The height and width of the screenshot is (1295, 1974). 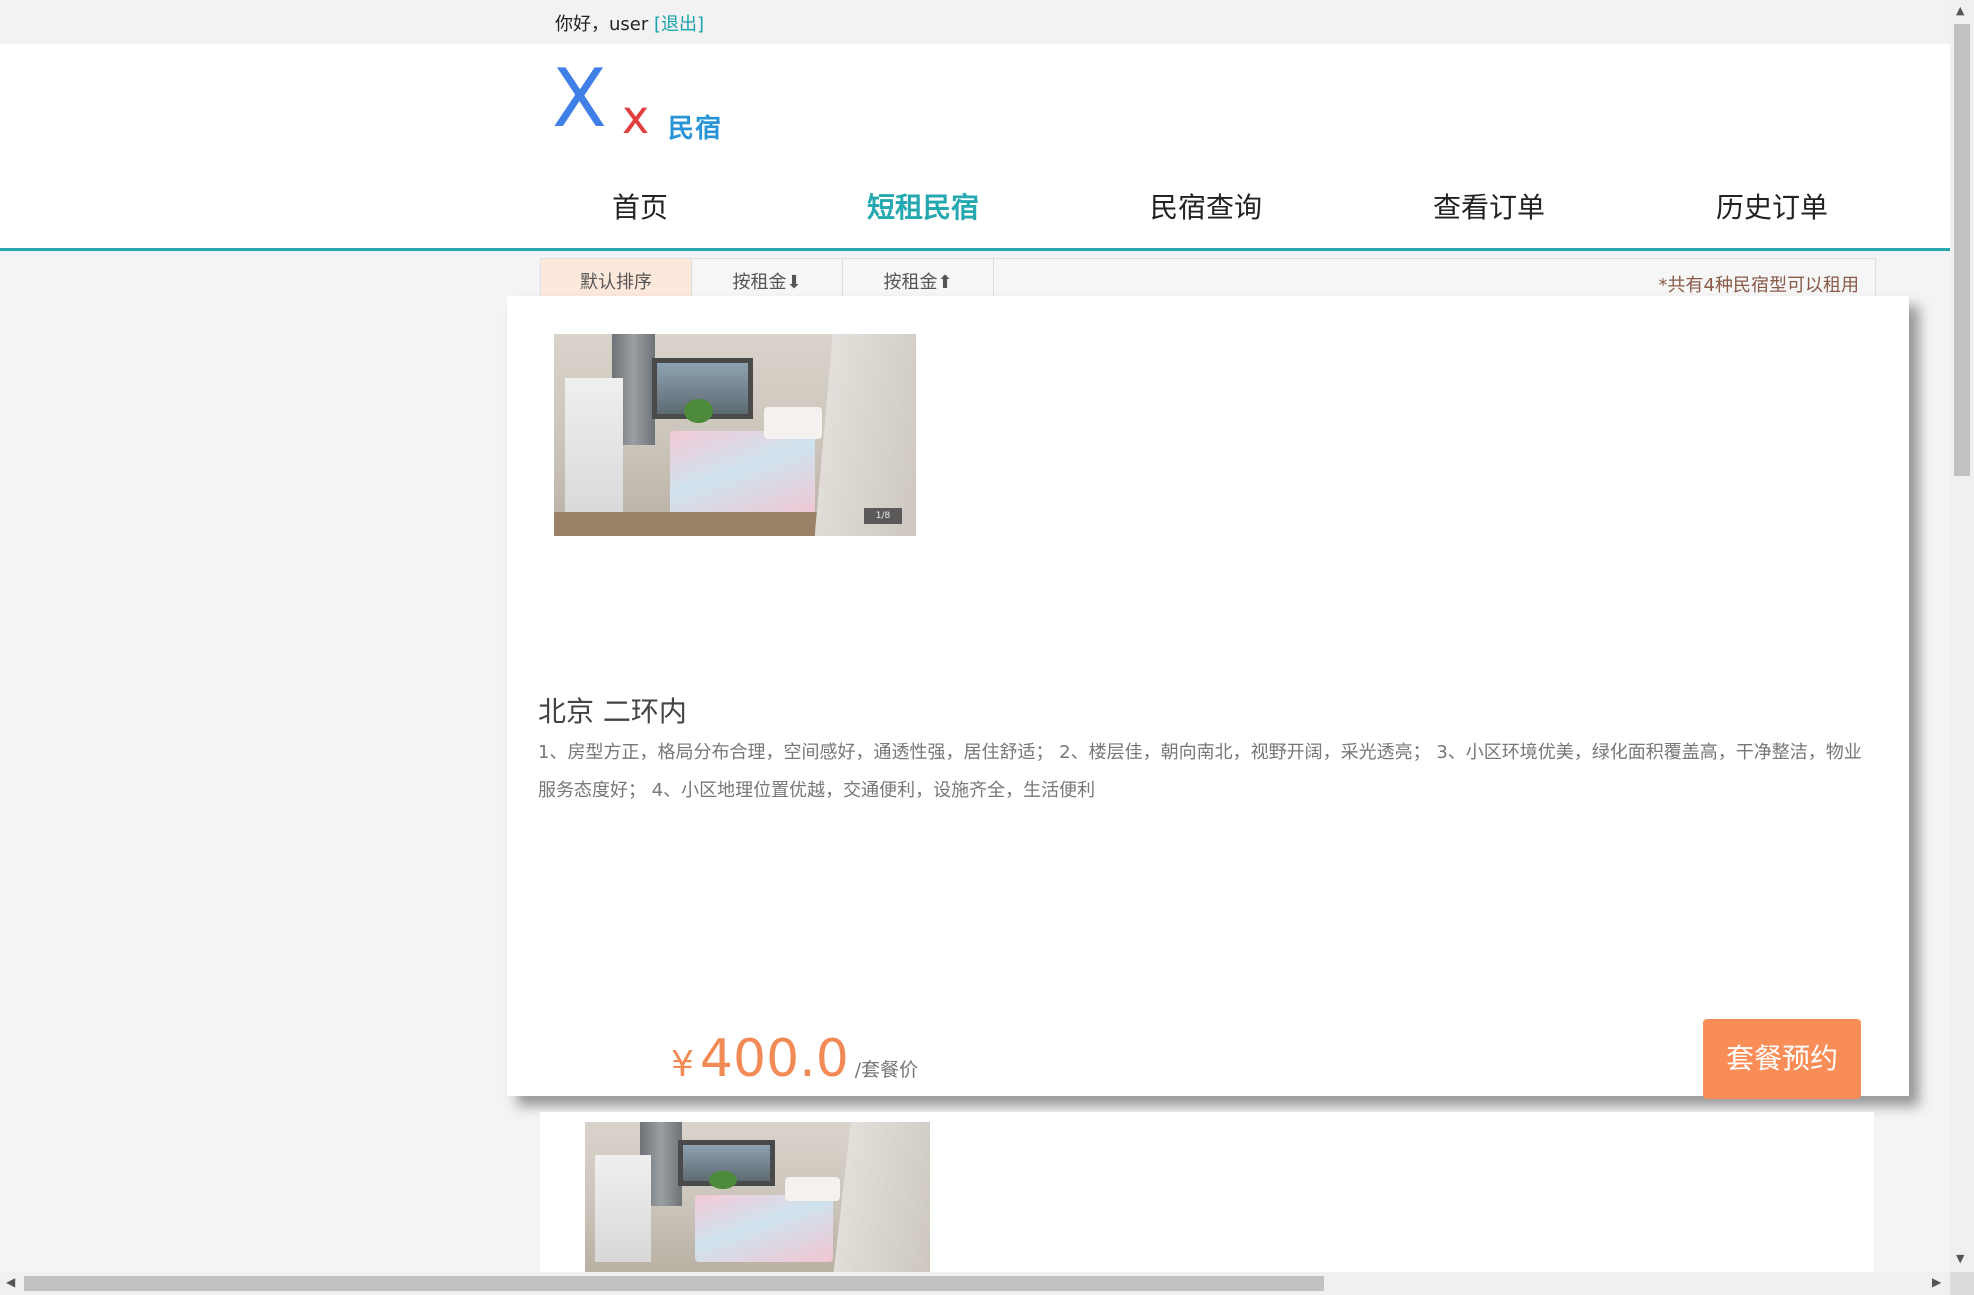 What do you see at coordinates (679, 24) in the screenshot?
I see `logout-link: [退出]` at bounding box center [679, 24].